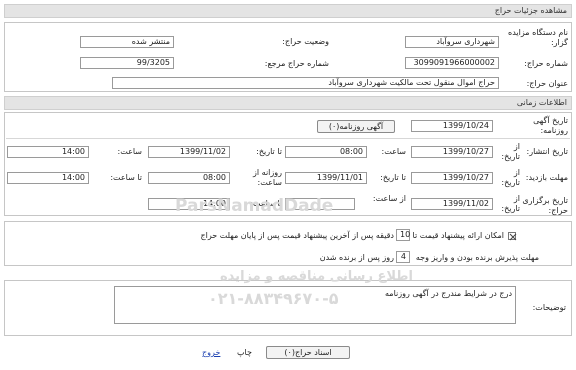  What do you see at coordinates (510, 177) in the screenshot?
I see `visit-from-date-label: از تاریخ:` at bounding box center [510, 177].